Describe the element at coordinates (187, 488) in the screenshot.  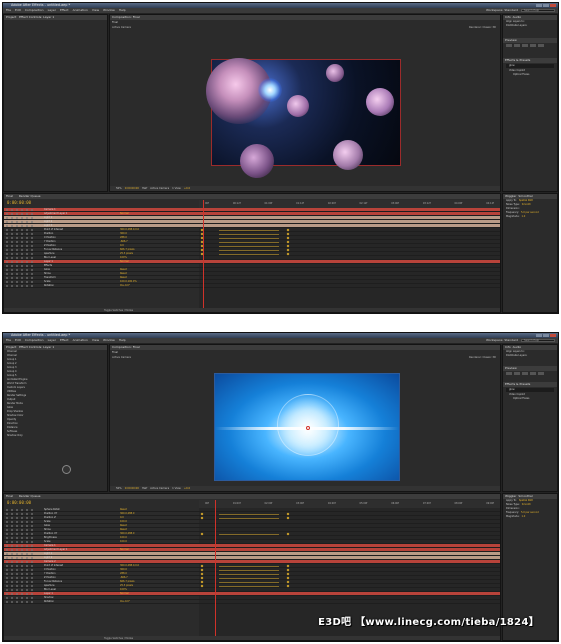
I see `exposure-value: +0.0` at that location.